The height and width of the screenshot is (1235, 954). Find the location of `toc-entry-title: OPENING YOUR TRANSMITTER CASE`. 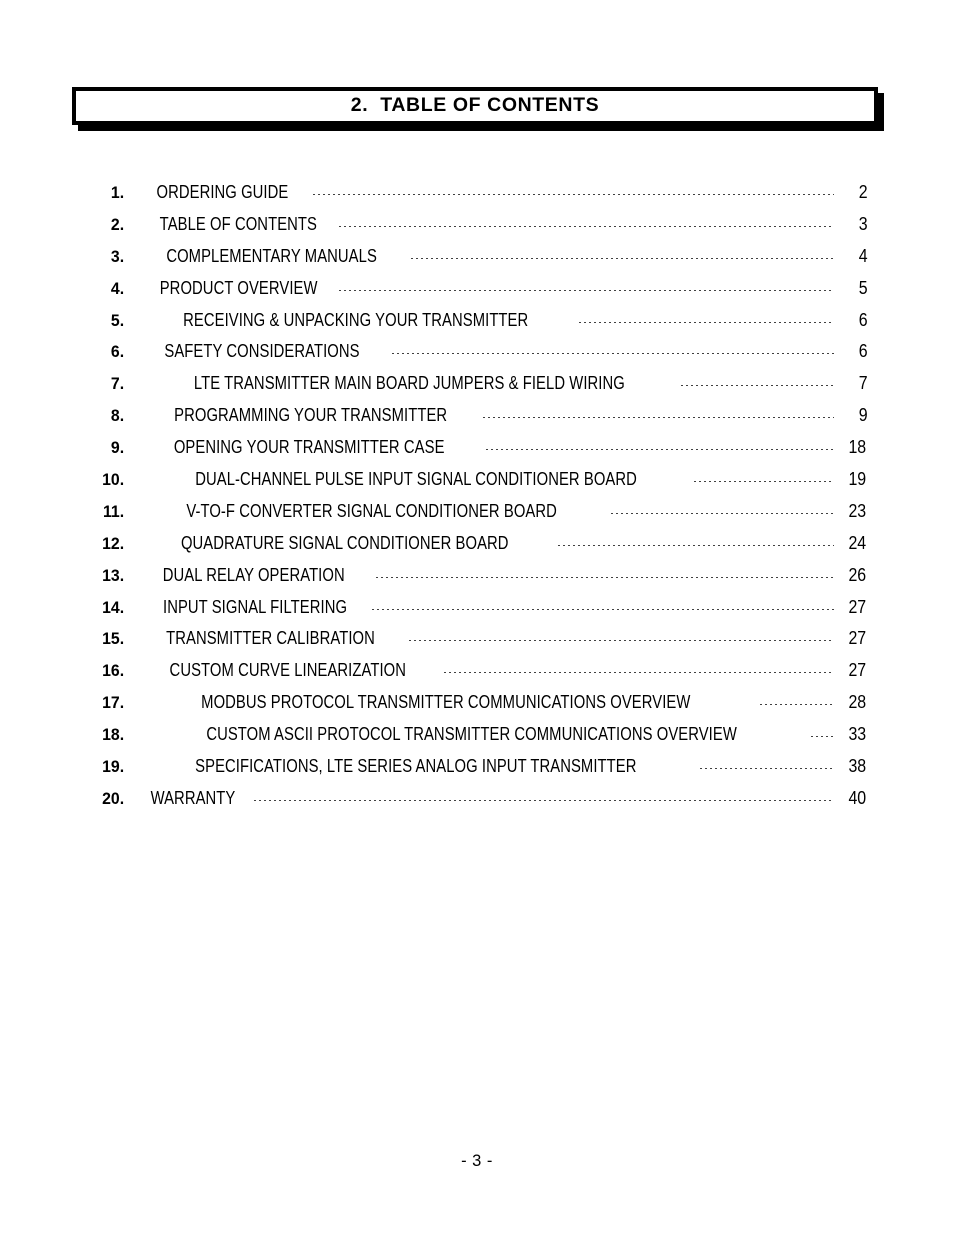

toc-entry-title: OPENING YOUR TRANSMITTER CASE is located at coordinates (309, 447).